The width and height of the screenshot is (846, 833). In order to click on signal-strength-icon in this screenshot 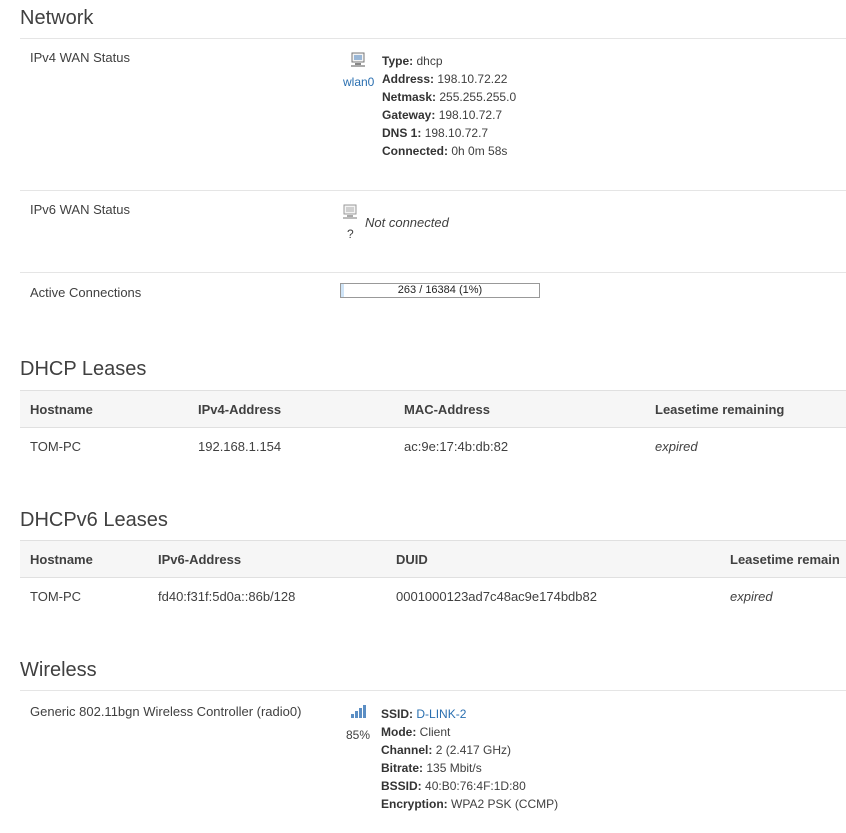, I will do `click(359, 712)`.